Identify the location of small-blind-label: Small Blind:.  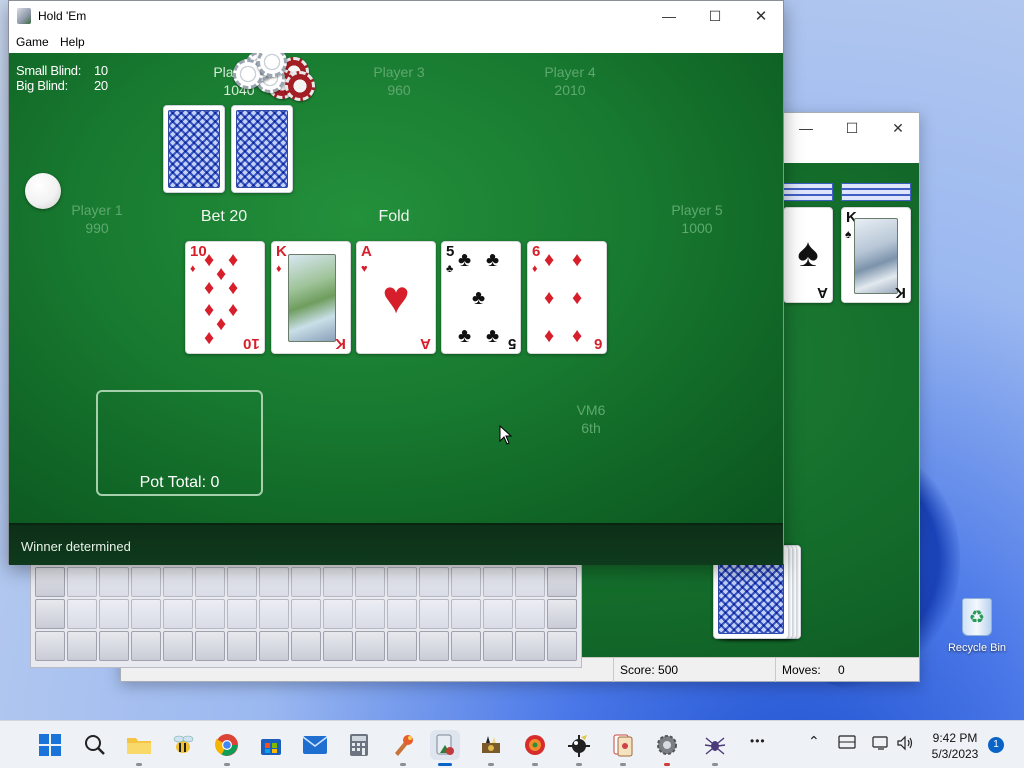
(49, 70).